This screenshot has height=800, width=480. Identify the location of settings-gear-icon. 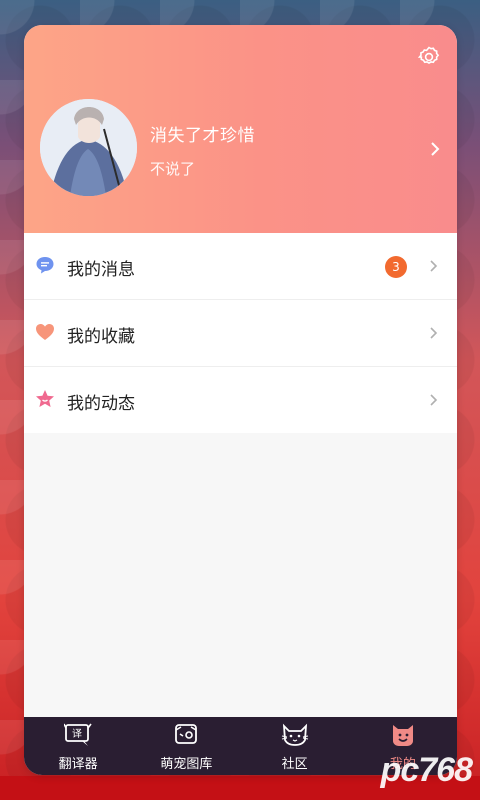
(429, 57).